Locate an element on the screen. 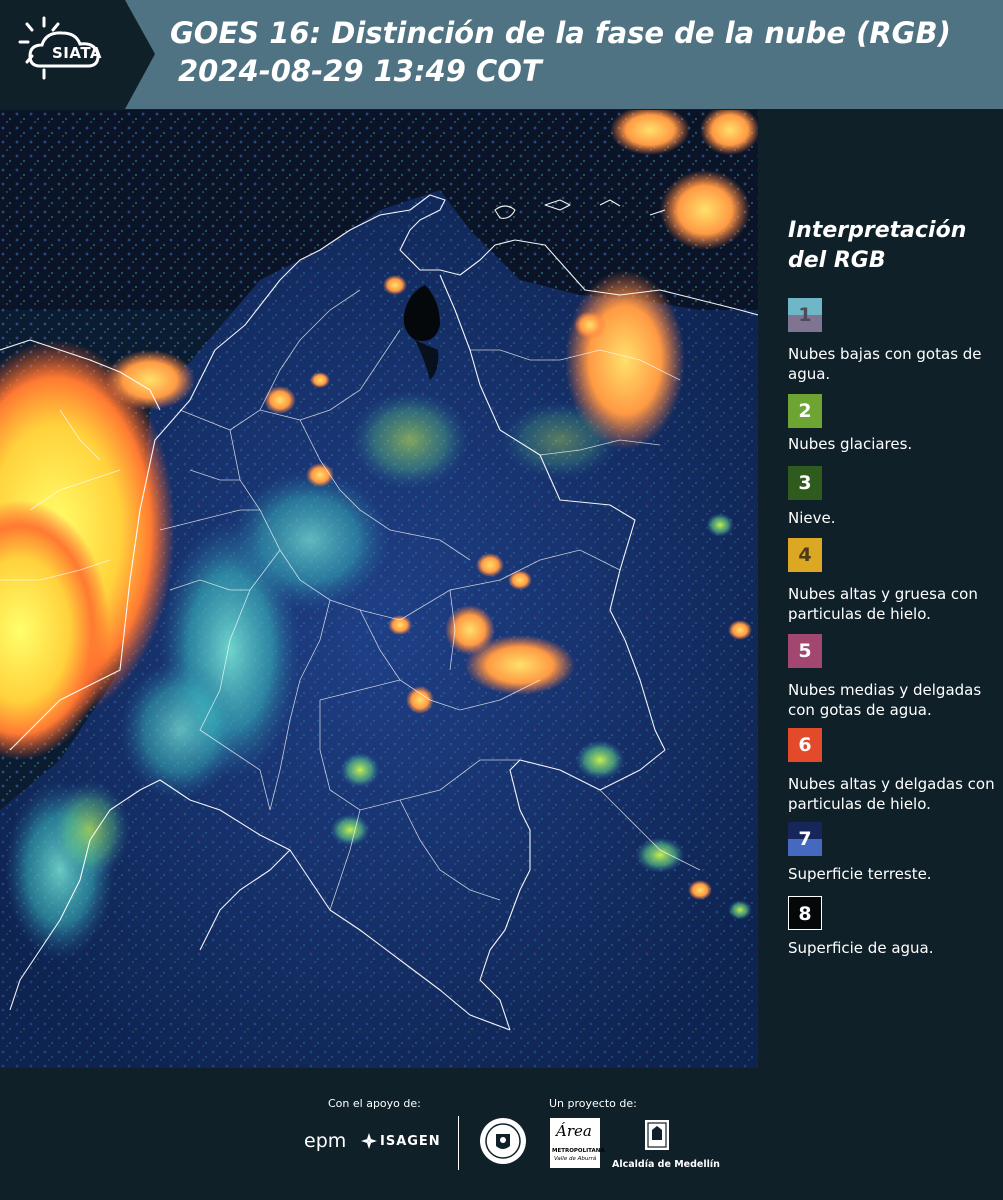 The image size is (1003, 1200). antioquia-seal-icon is located at coordinates (503, 1141).